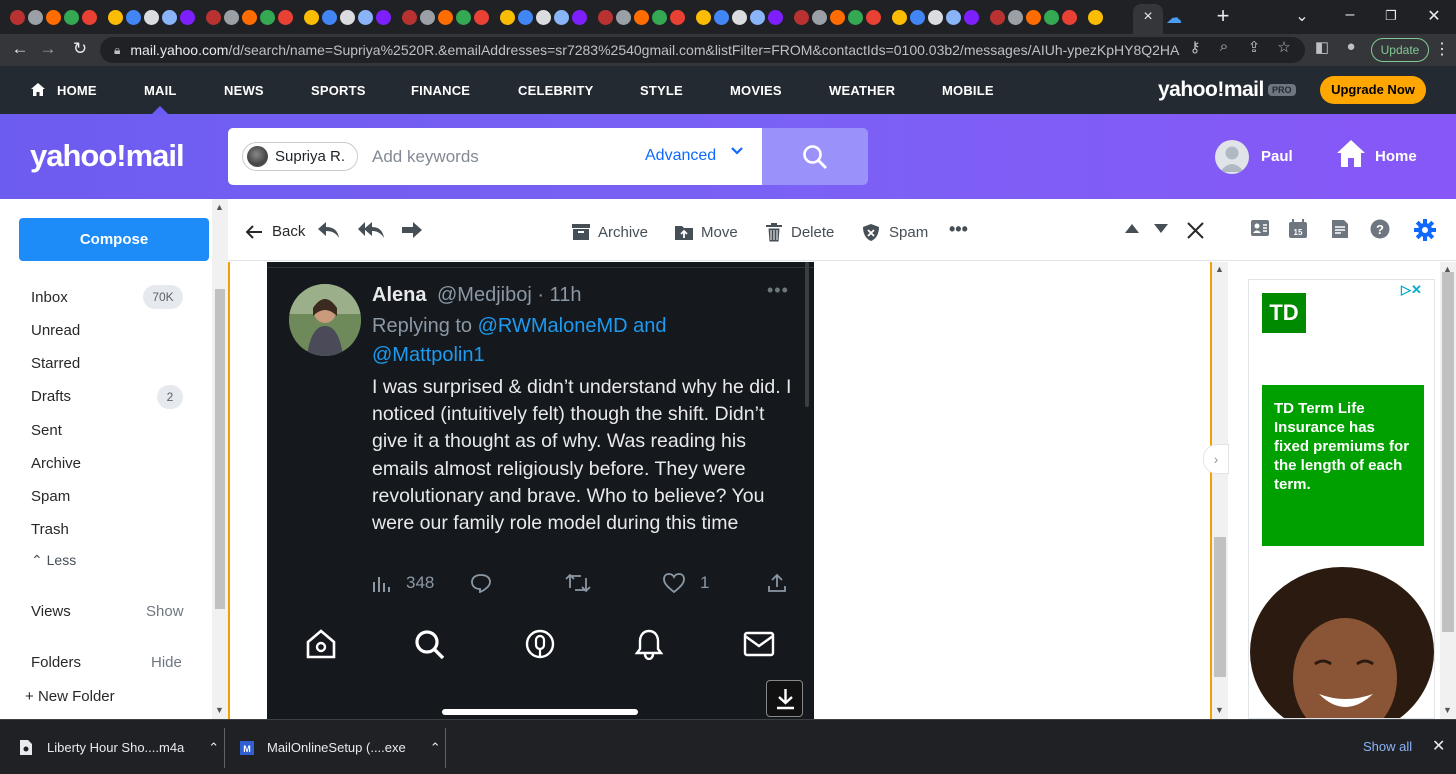 Image resolution: width=1456 pixels, height=774 pixels. I want to click on nav-sports: SPORTS, so click(338, 90).